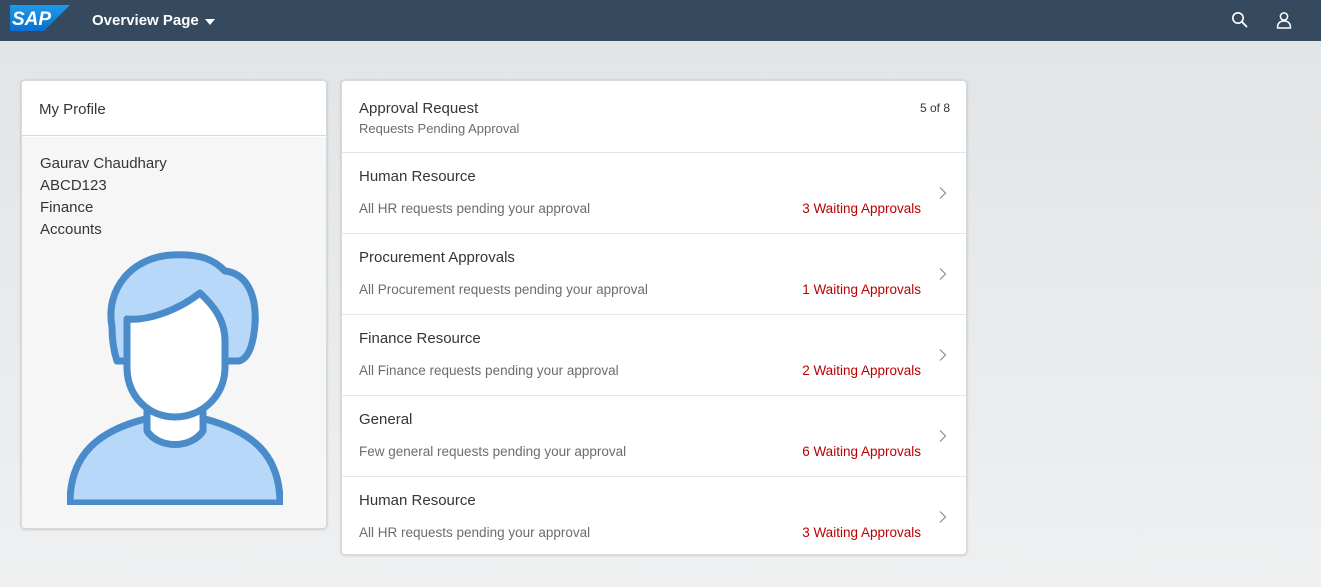 The width and height of the screenshot is (1321, 587). What do you see at coordinates (71, 229) in the screenshot?
I see `profile-team: Accounts` at bounding box center [71, 229].